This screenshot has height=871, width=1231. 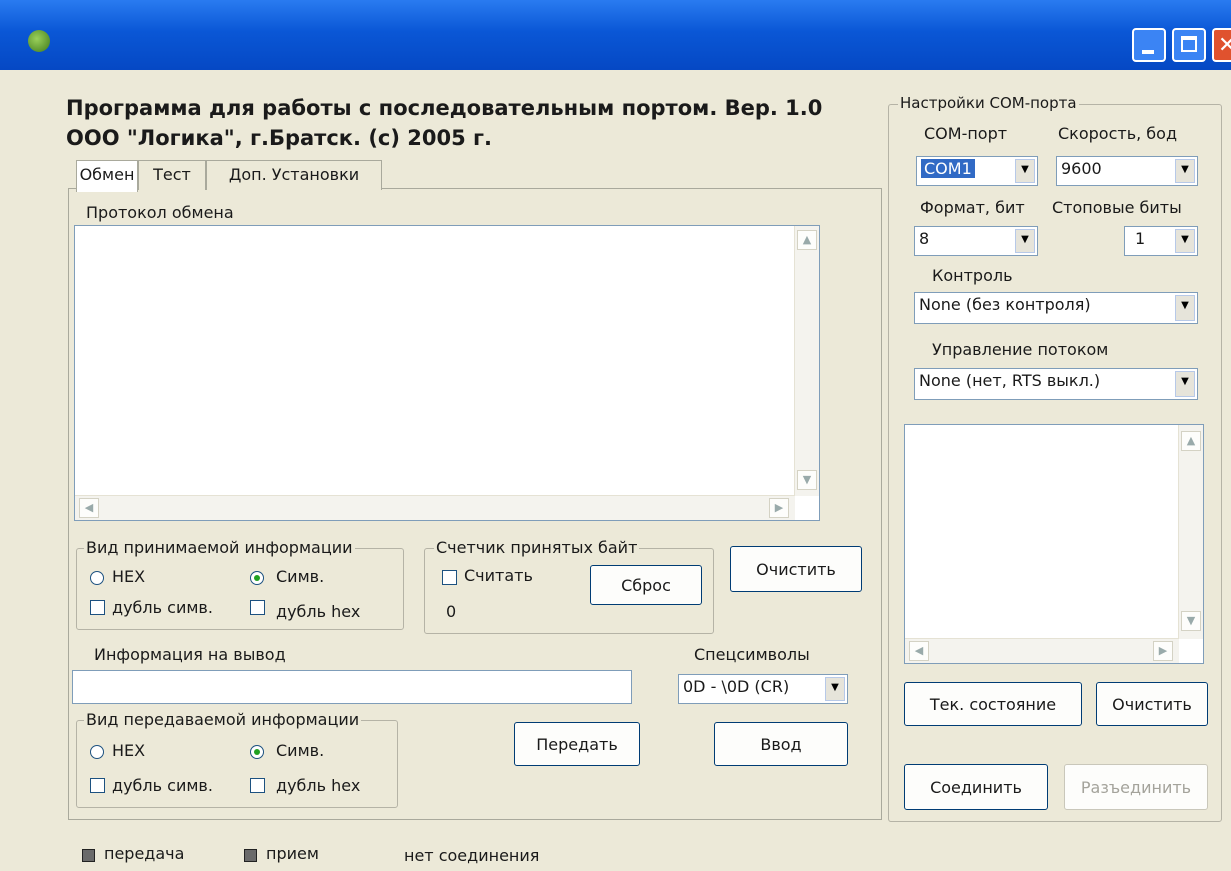 I want to click on maximize-icon, so click(x=1189, y=44).